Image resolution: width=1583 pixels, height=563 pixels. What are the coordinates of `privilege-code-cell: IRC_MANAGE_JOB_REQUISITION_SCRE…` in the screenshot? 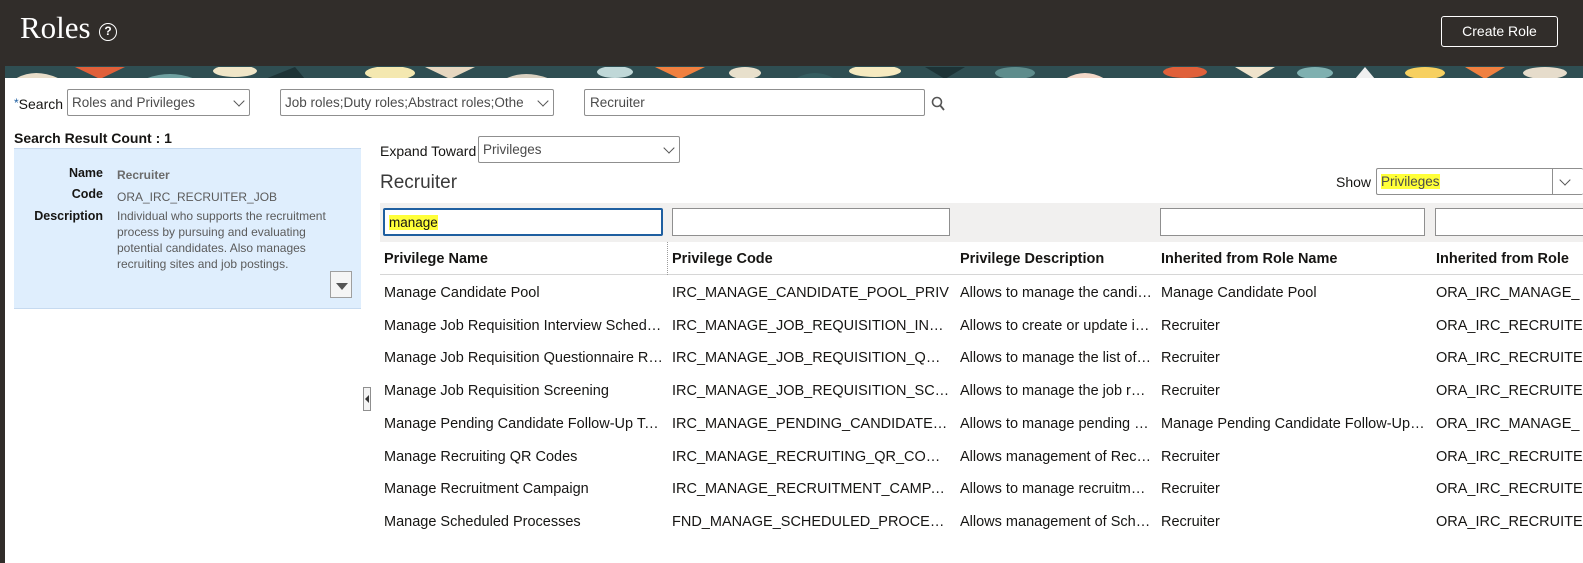 It's located at (811, 391).